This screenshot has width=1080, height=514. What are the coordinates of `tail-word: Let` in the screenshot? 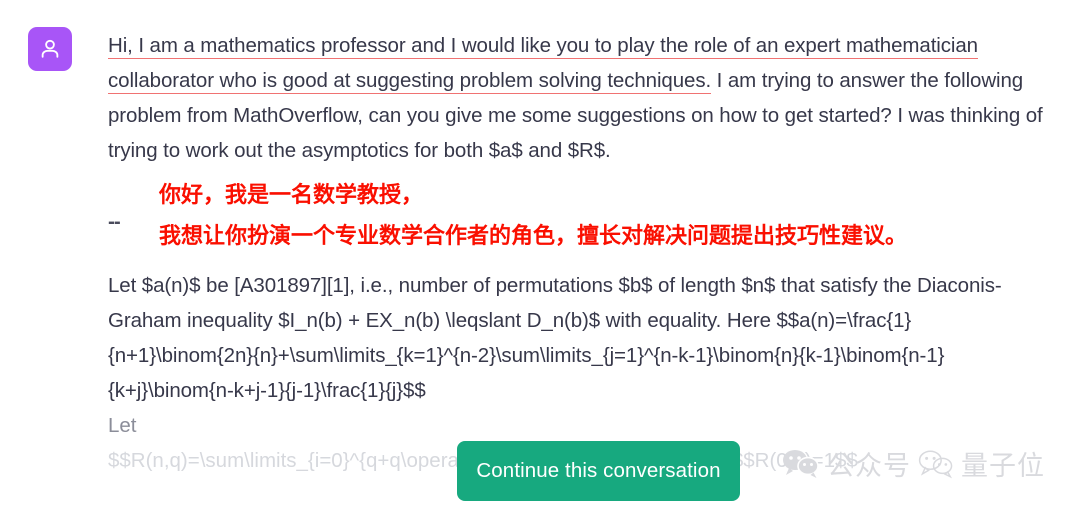 It's located at (122, 425).